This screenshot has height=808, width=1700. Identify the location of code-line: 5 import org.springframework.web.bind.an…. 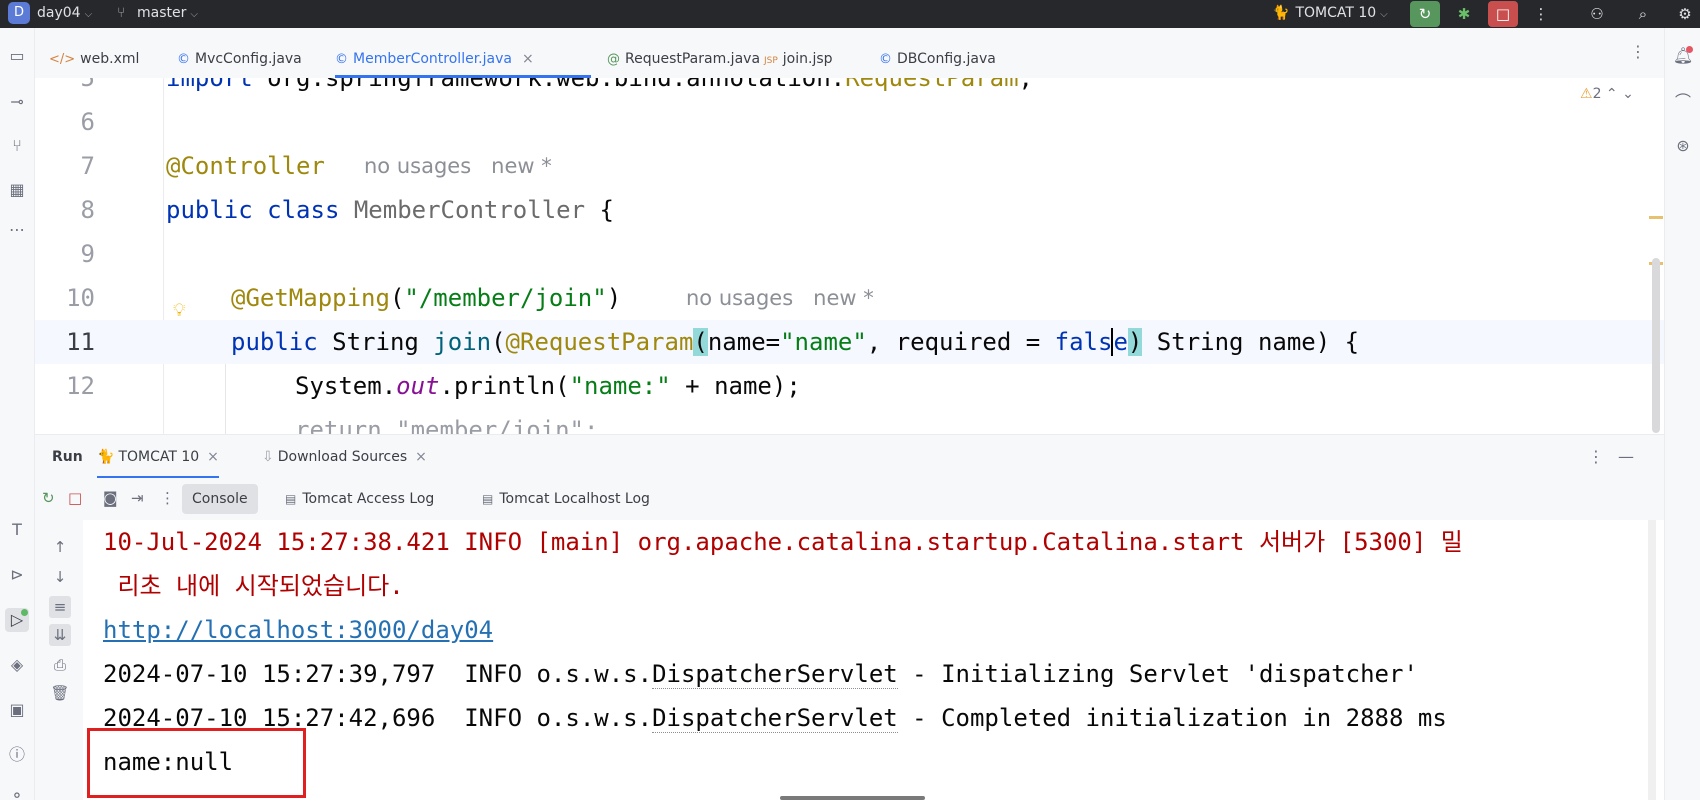
(849, 89).